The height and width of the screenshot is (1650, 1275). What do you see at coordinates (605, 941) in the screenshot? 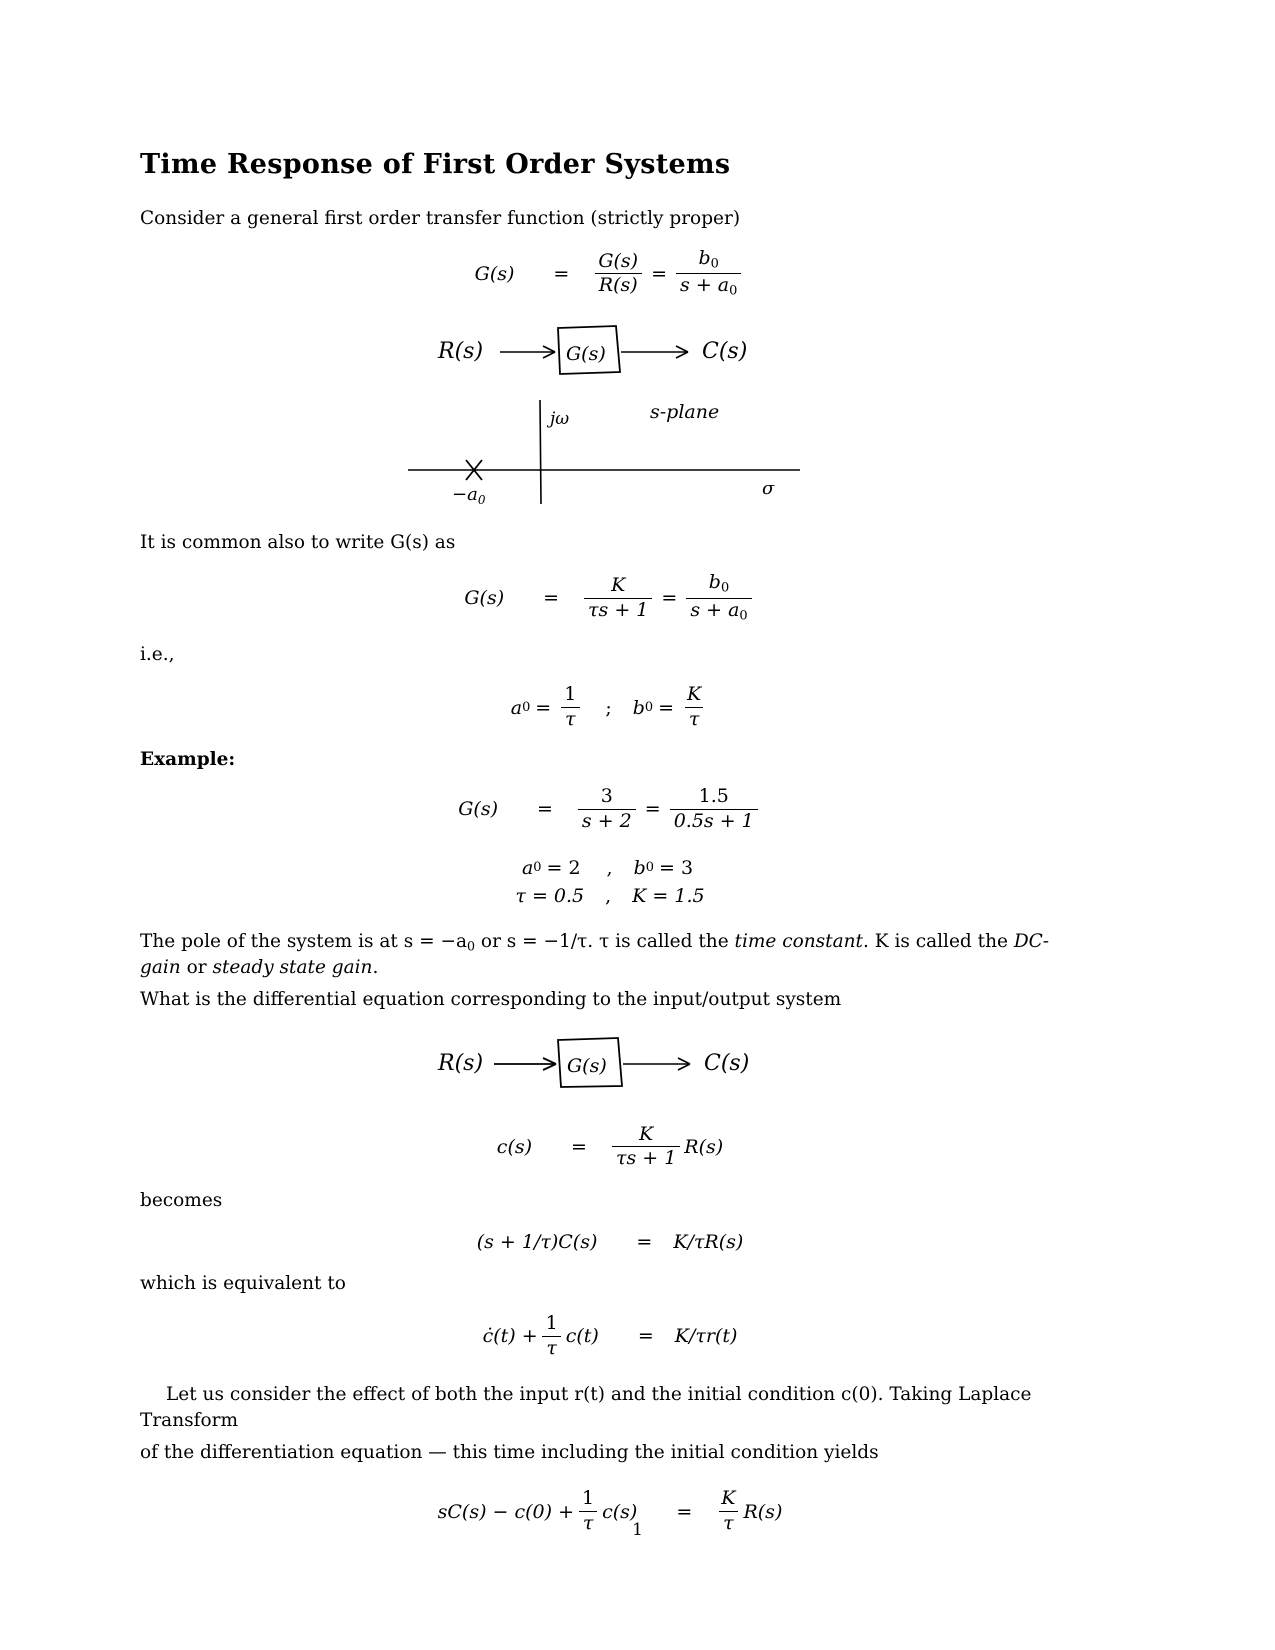
I see `pole-text-part-2: or s = −1/τ. τ is called the` at bounding box center [605, 941].